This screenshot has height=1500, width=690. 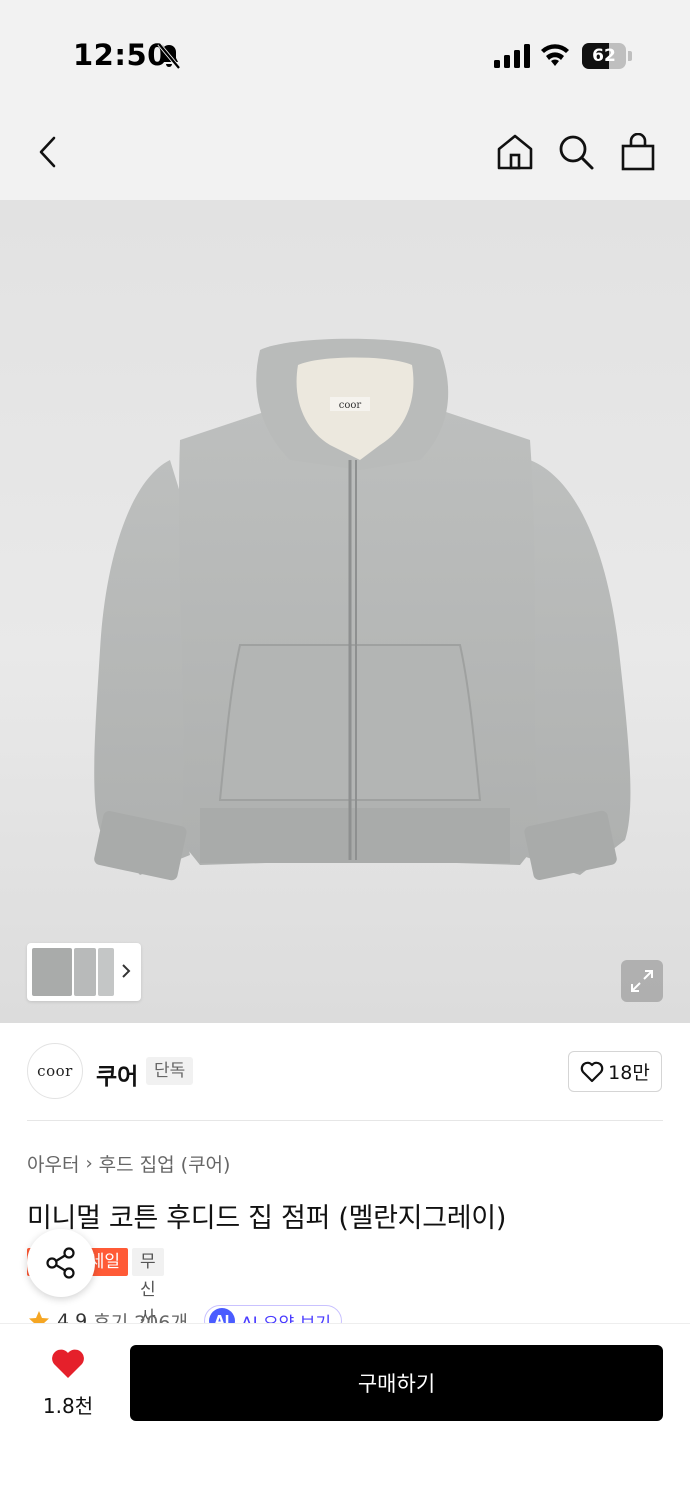 I want to click on cart-button, so click(x=638, y=152).